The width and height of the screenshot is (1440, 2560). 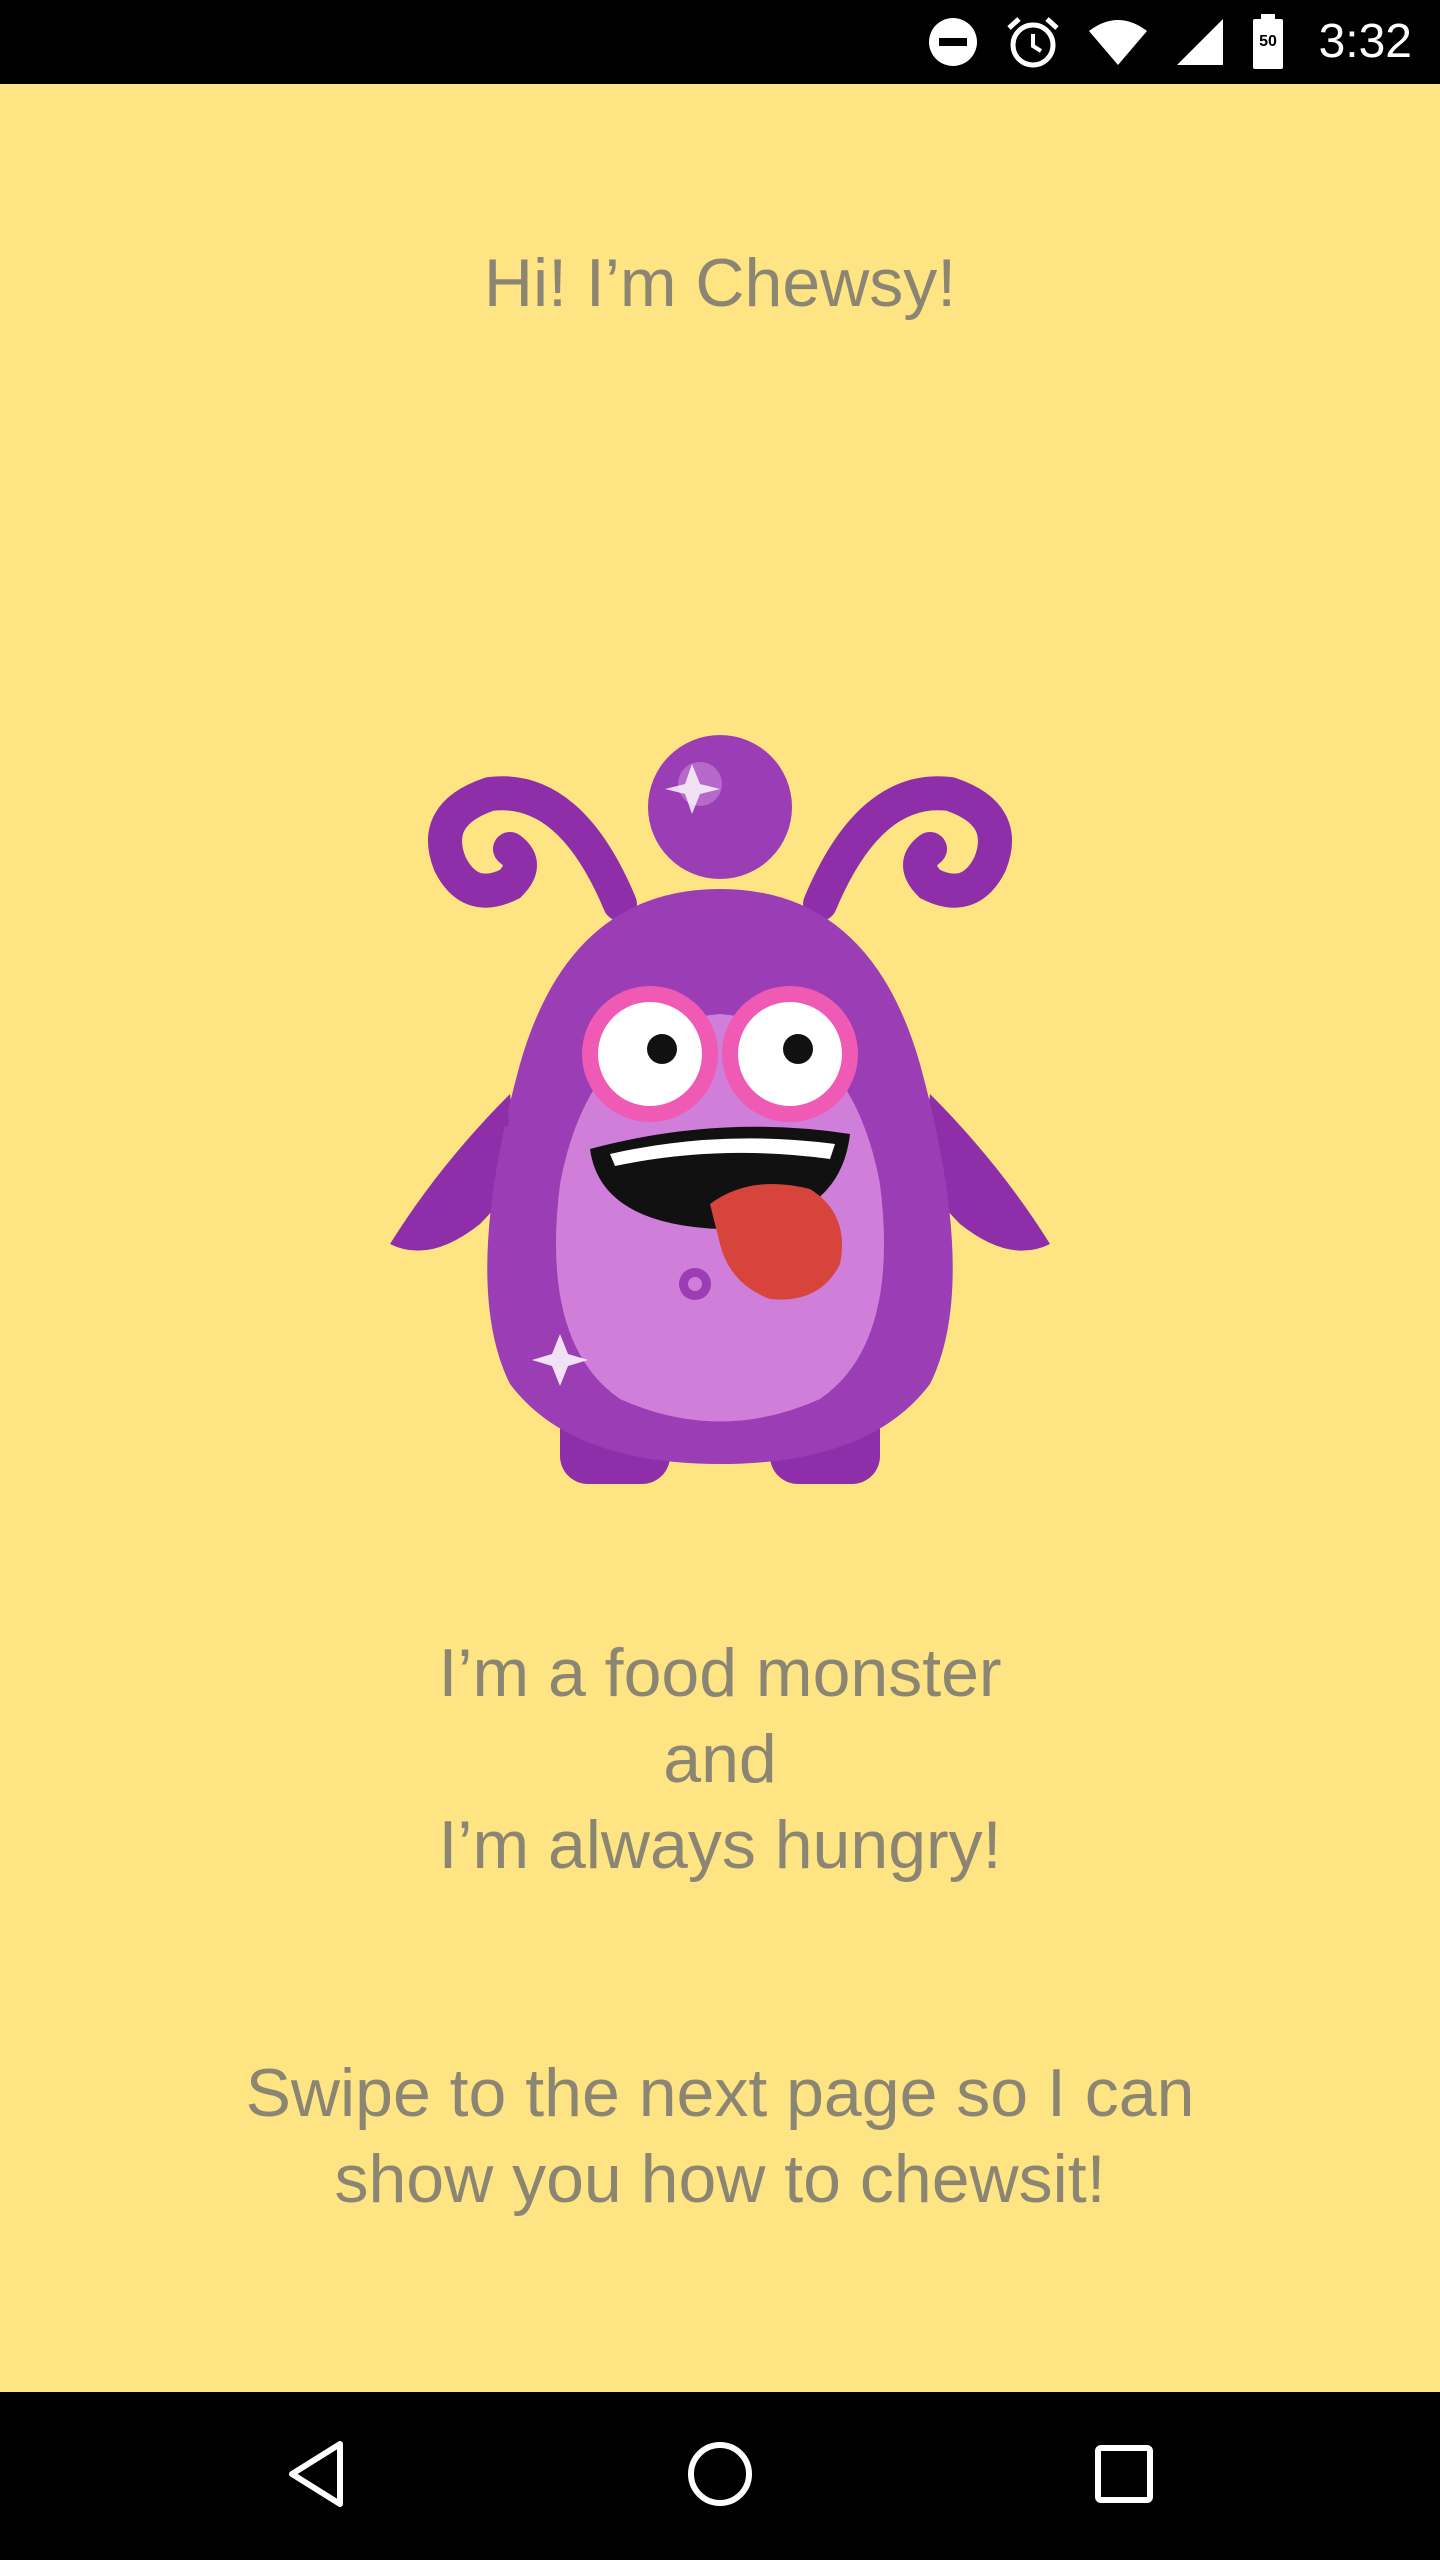 I want to click on home-button, so click(x=720, y=2476).